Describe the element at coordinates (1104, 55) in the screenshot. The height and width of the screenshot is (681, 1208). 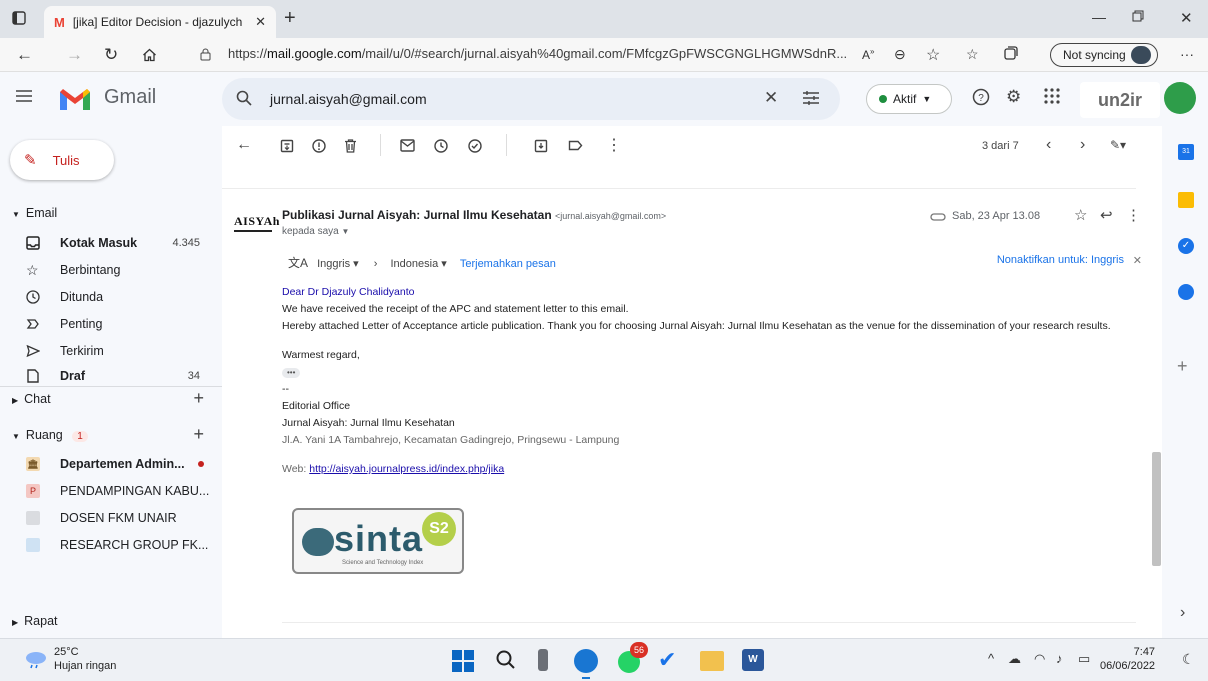
I see `profile-sync-button: Not syncing` at that location.